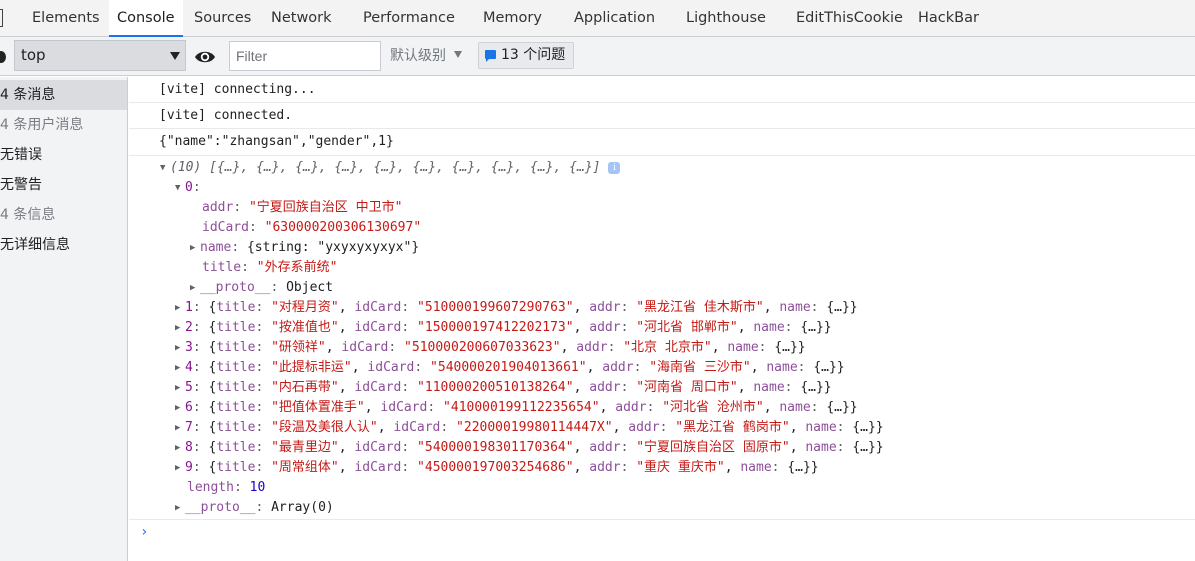 This screenshot has width=1195, height=561. I want to click on sidebar-item-info: 4 条信息, so click(63, 215).